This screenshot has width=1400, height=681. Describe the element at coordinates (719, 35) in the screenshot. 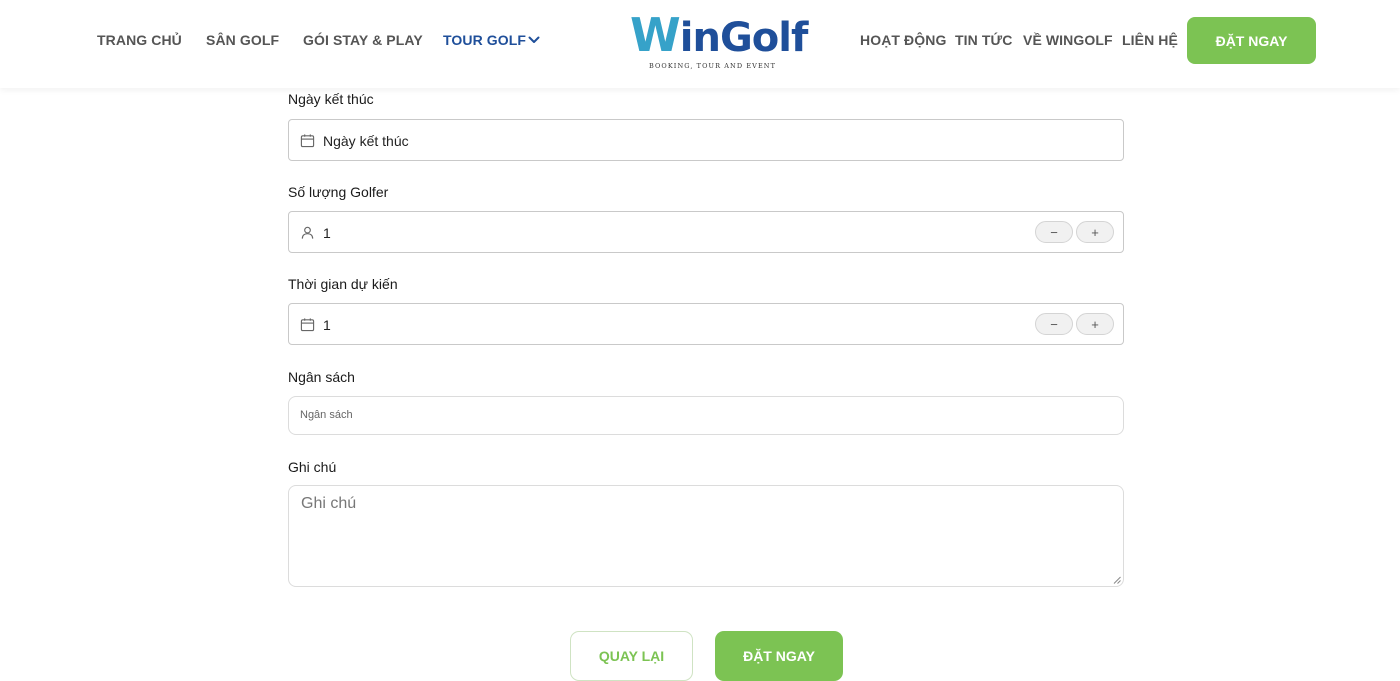

I see `logo-wordmark: WinGolf` at that location.